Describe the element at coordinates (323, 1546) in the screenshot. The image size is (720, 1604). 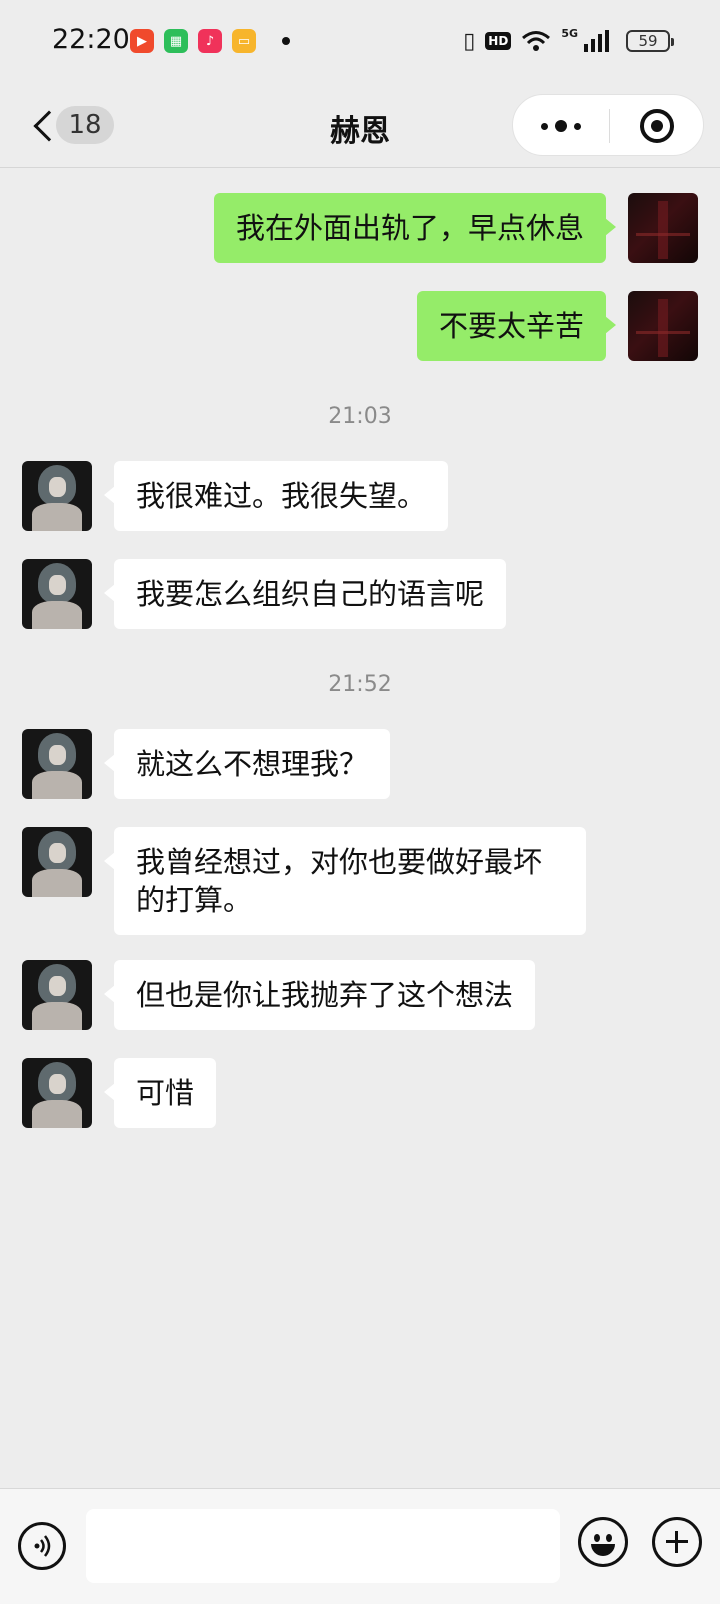
I see `message-input` at that location.